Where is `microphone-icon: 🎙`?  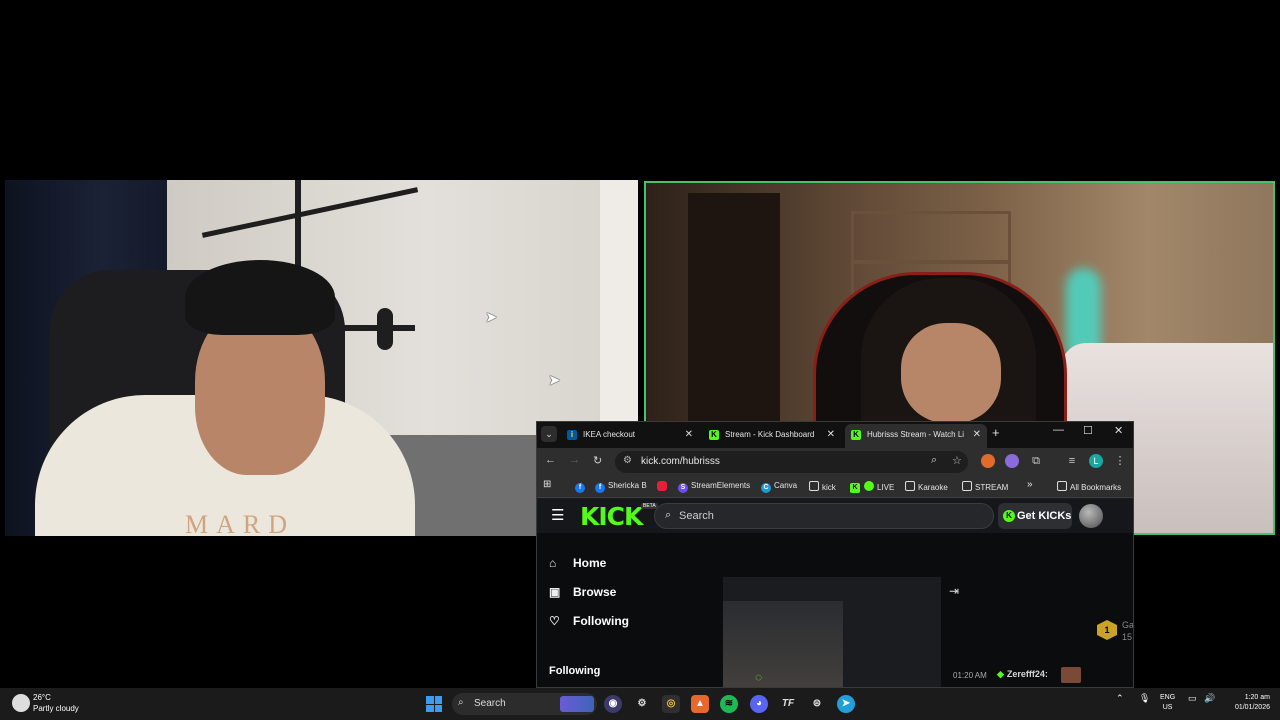
microphone-icon: 🎙 is located at coordinates (1144, 698).